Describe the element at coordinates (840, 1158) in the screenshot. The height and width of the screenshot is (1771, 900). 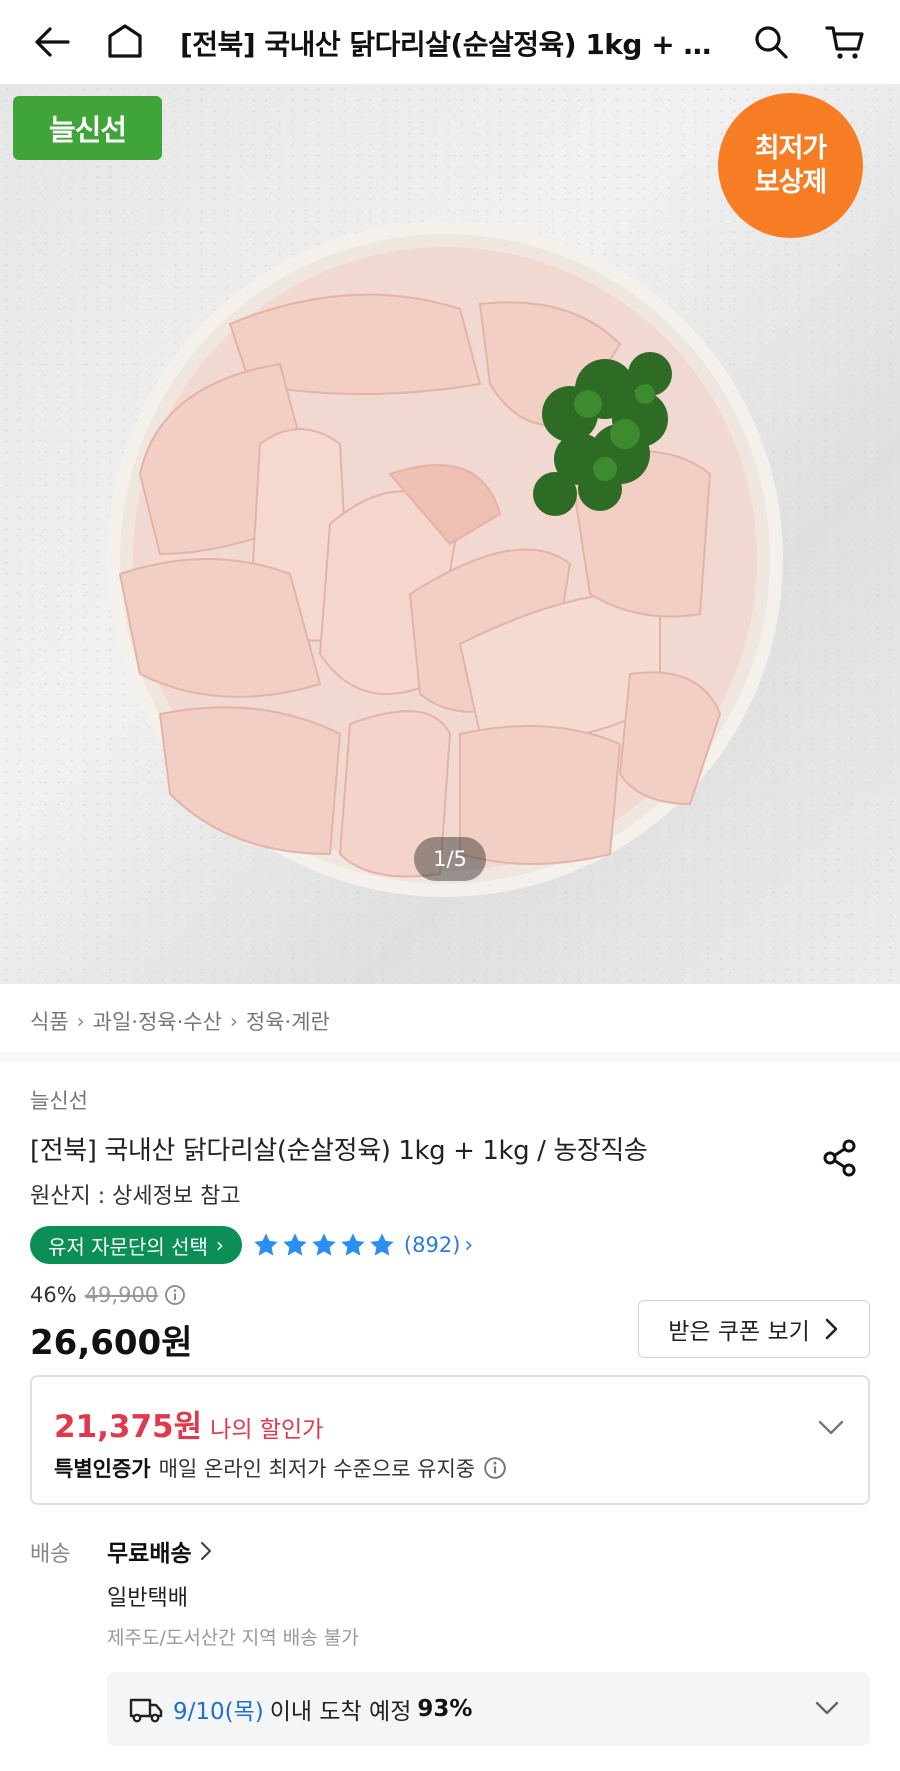
I see `share-icon` at that location.